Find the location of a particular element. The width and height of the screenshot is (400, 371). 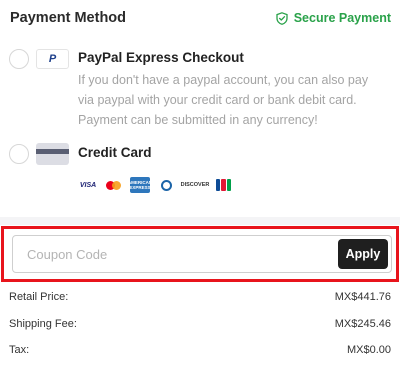

credit-card-icon is located at coordinates (52, 154).